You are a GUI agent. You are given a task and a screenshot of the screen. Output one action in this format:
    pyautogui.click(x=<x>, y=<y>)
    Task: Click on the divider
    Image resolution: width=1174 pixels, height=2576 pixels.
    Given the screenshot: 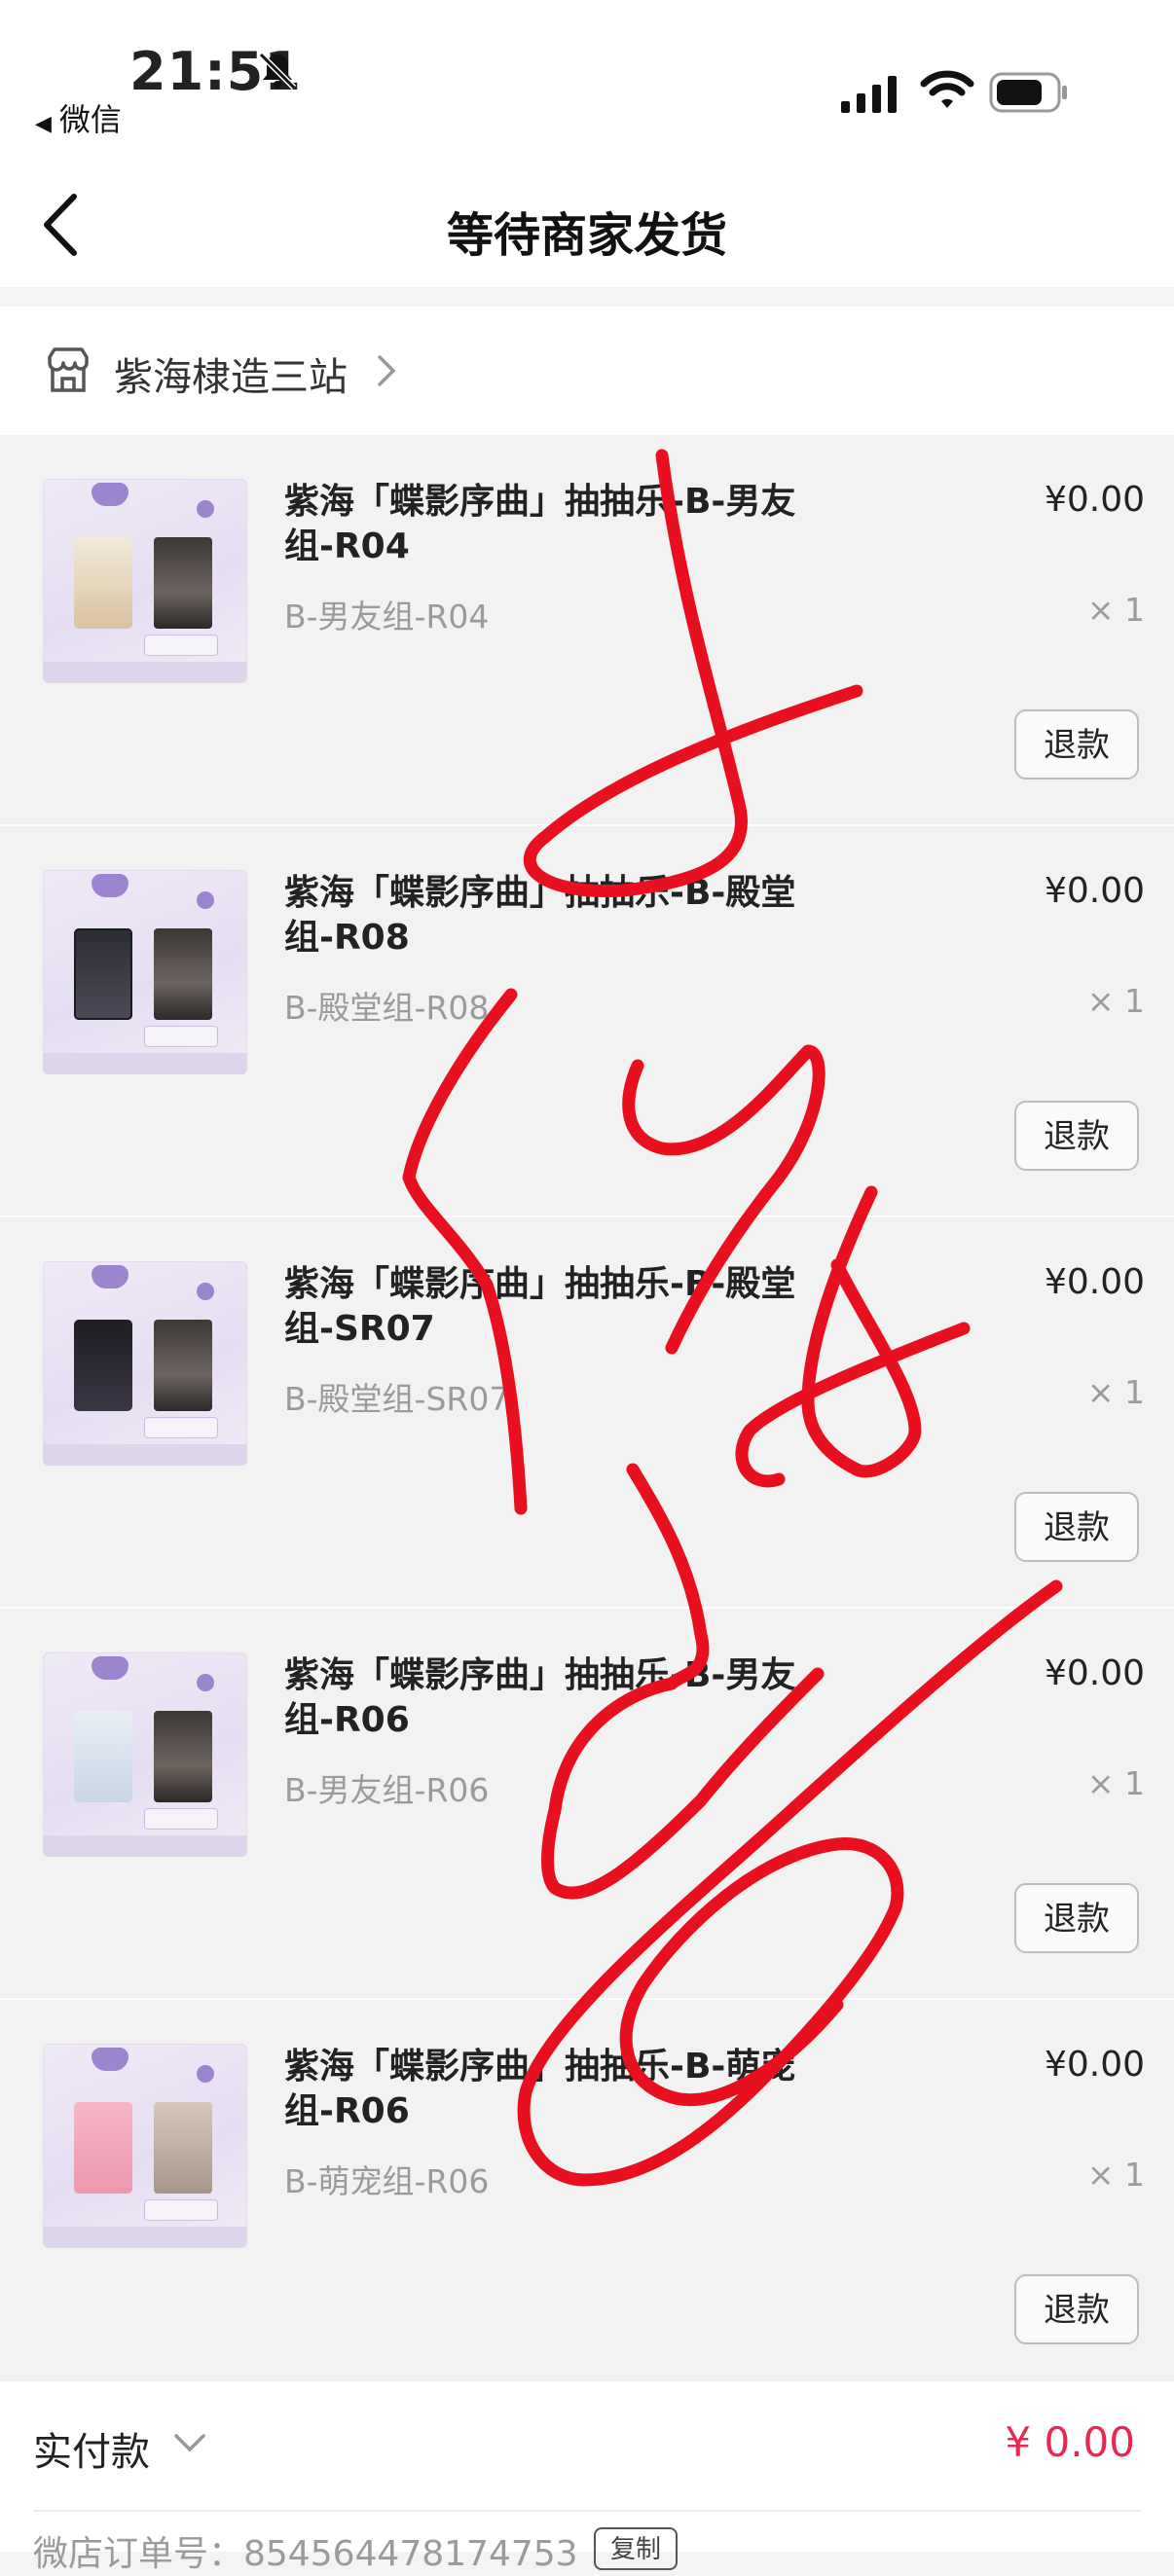 What is the action you would take?
    pyautogui.click(x=587, y=2511)
    